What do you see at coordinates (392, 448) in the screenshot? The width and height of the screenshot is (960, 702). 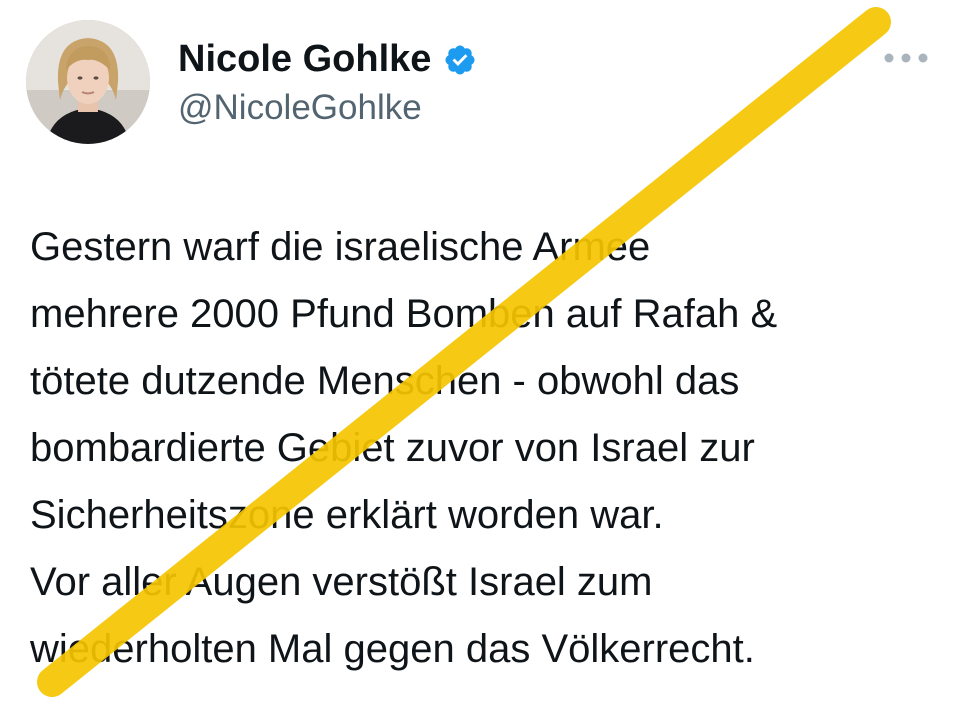 I see `tweet-line: bombardierte Gebiet zuvor von Israel zur` at bounding box center [392, 448].